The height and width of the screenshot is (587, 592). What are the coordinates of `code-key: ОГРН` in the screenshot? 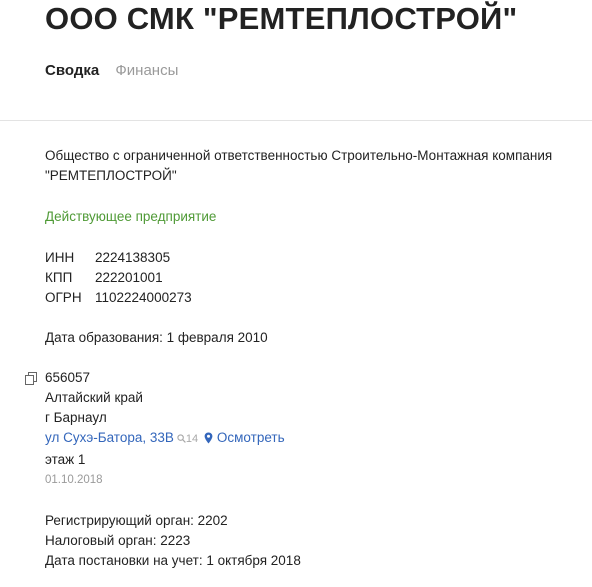 It's located at (63, 297).